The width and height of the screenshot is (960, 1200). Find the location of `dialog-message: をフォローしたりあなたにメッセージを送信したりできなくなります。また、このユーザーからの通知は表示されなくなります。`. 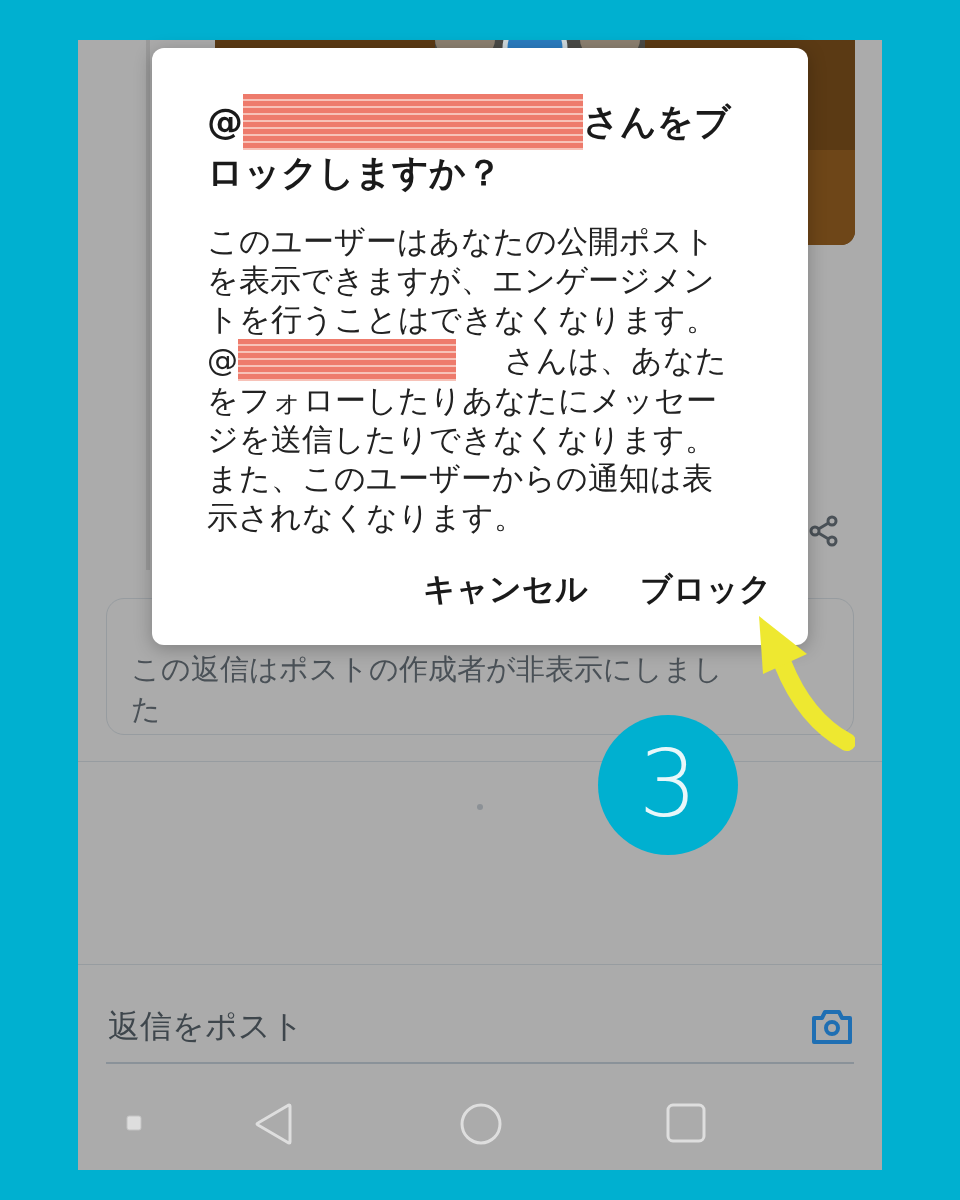

dialog-message: をフォローしたりあなたにメッセージを送信したりできなくなります。また、このユーザーからの通知は表示されなくなります。 is located at coordinates (462, 459).